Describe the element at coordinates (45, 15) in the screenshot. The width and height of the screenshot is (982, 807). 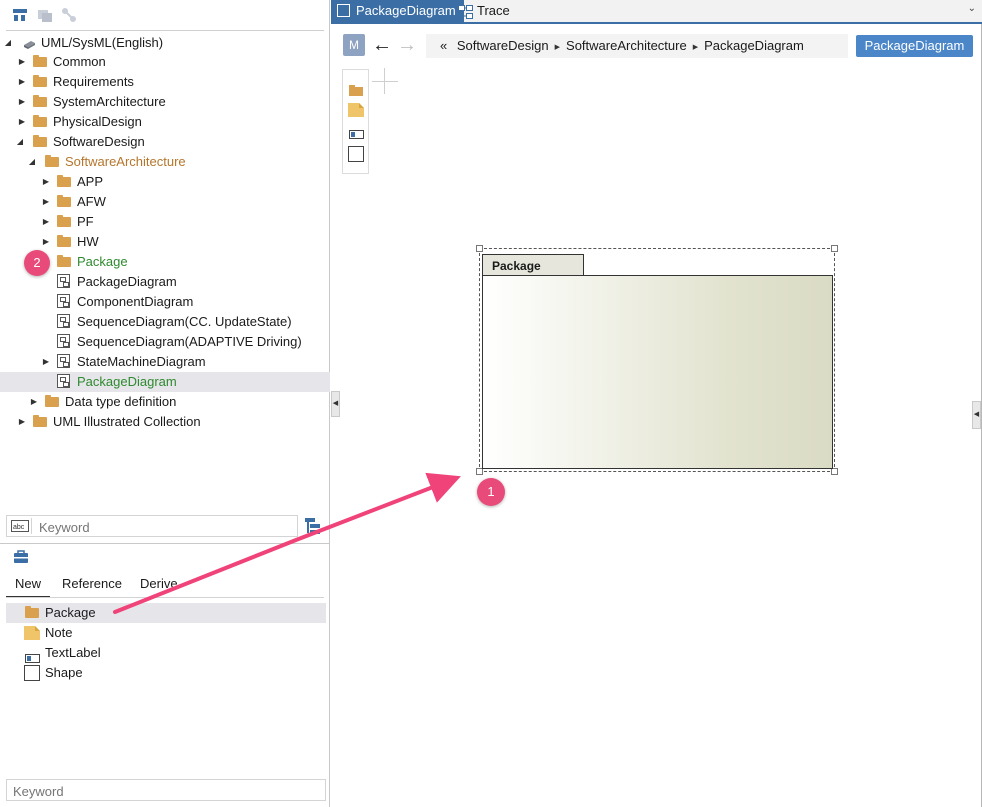
I see `list-view-icon` at that location.